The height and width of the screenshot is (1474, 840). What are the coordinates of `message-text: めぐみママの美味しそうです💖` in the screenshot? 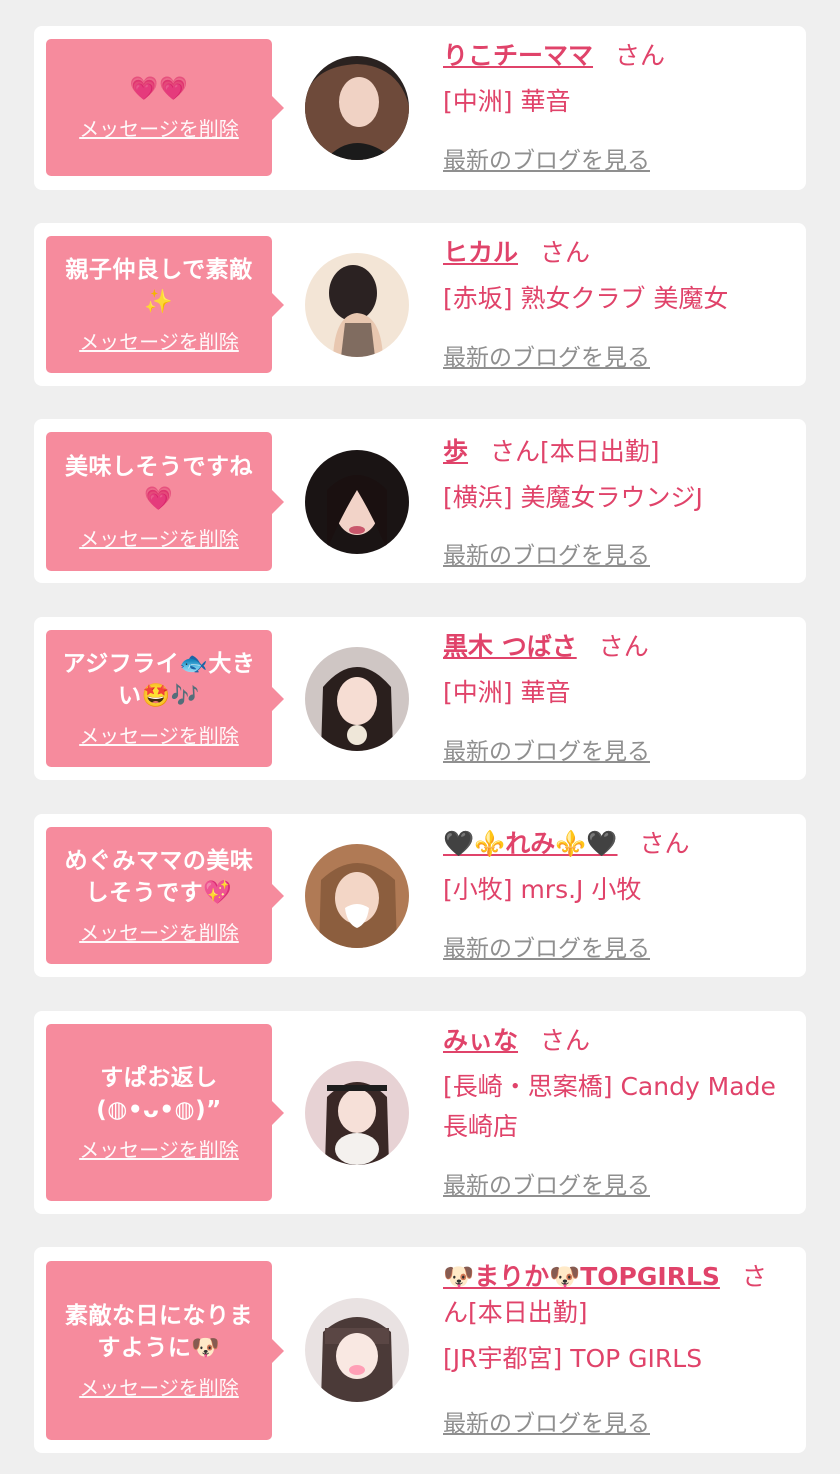 It's located at (159, 877).